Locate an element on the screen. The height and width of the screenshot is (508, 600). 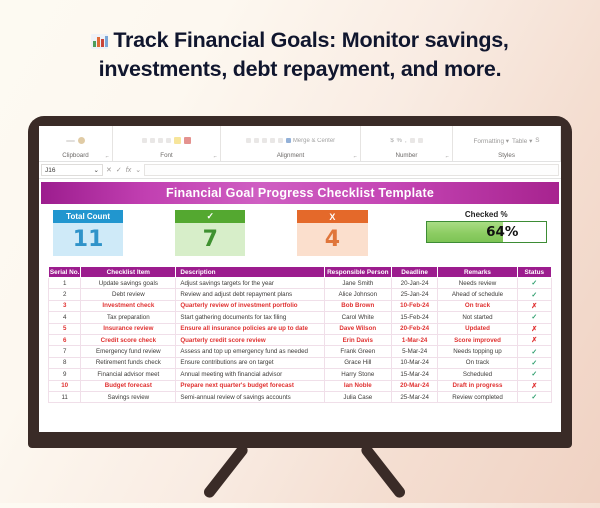
cell-person: Bob Brown is located at coordinates (358, 306).